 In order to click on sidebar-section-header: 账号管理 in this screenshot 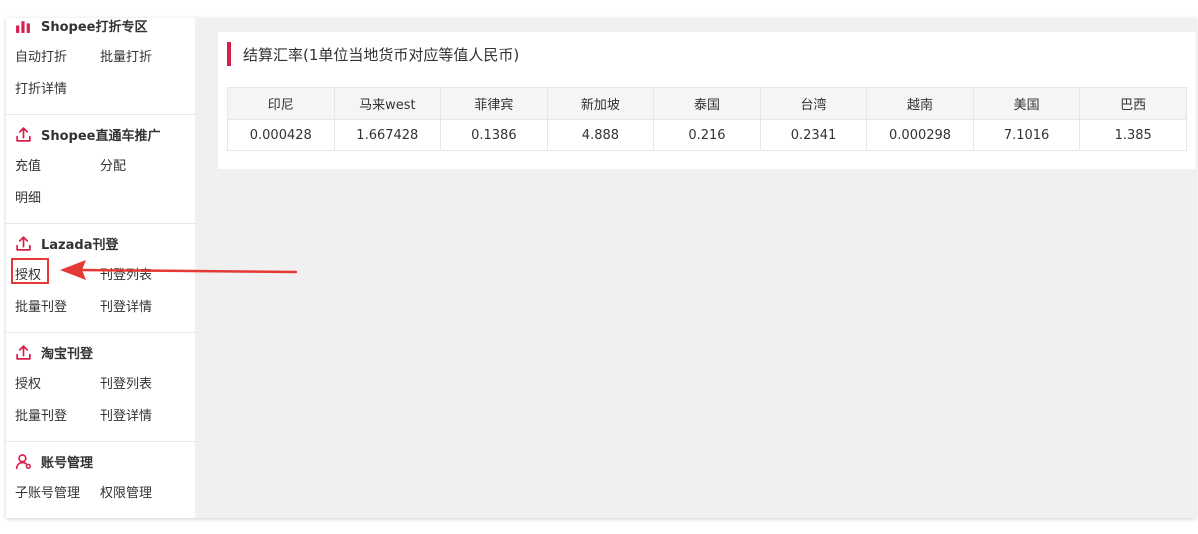, I will do `click(54, 461)`.